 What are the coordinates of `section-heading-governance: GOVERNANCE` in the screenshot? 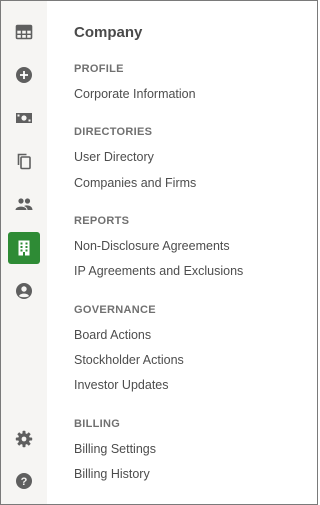 It's located at (115, 310).